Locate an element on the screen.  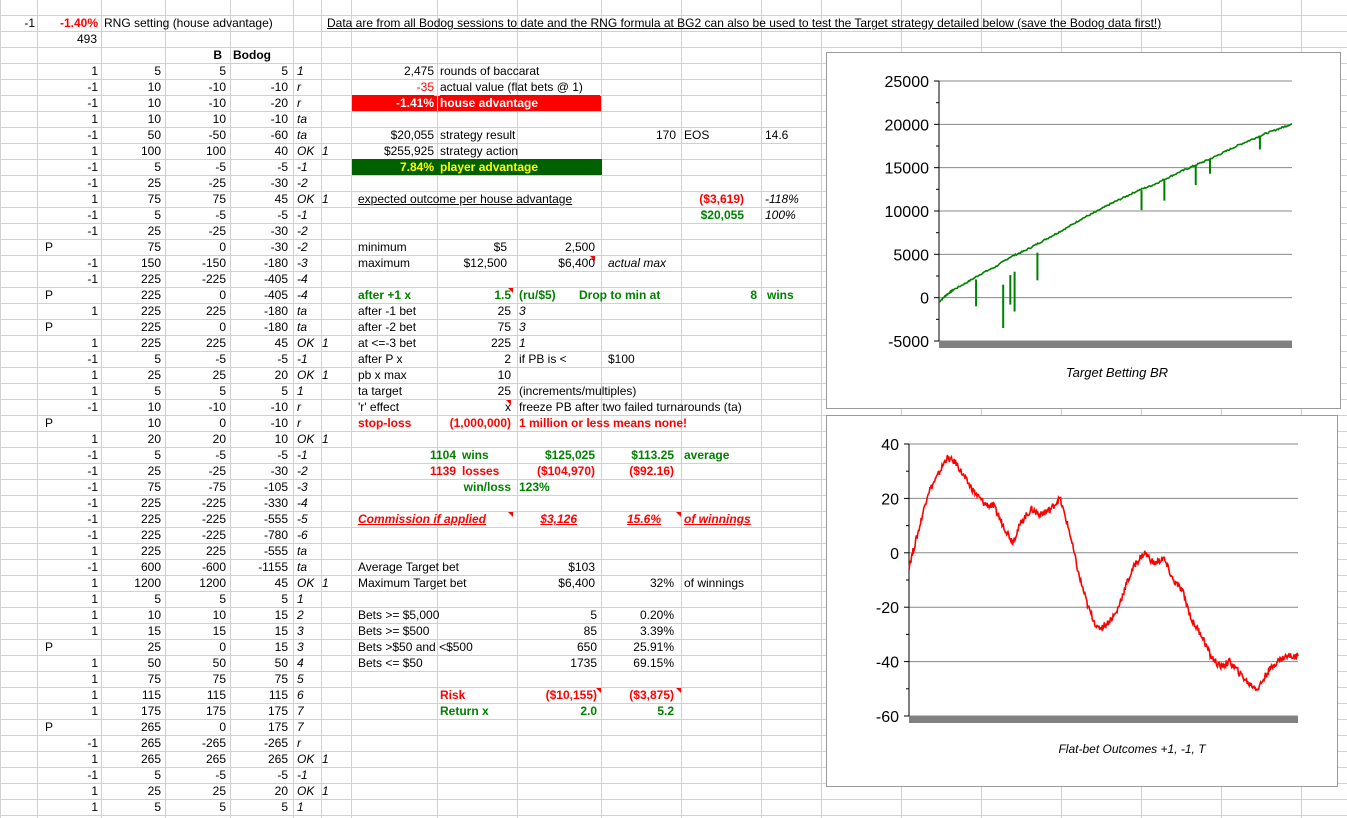
cell-bodog: 5 is located at coordinates (259, 807).